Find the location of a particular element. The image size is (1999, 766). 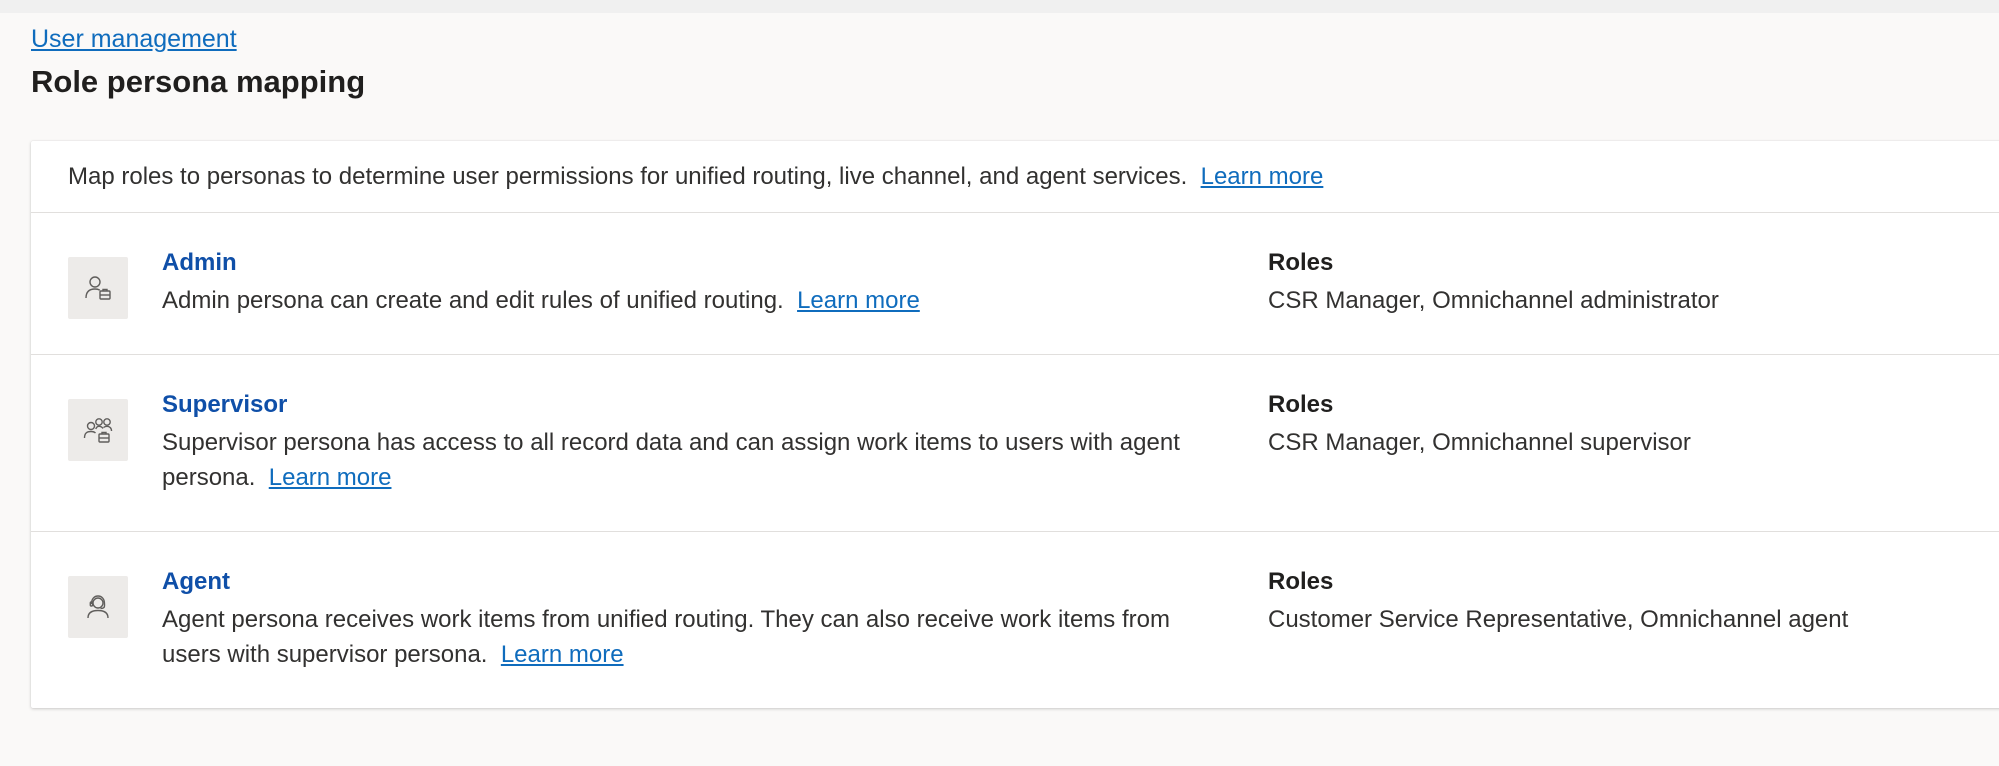

persona-name-admin: Admin is located at coordinates (199, 263).